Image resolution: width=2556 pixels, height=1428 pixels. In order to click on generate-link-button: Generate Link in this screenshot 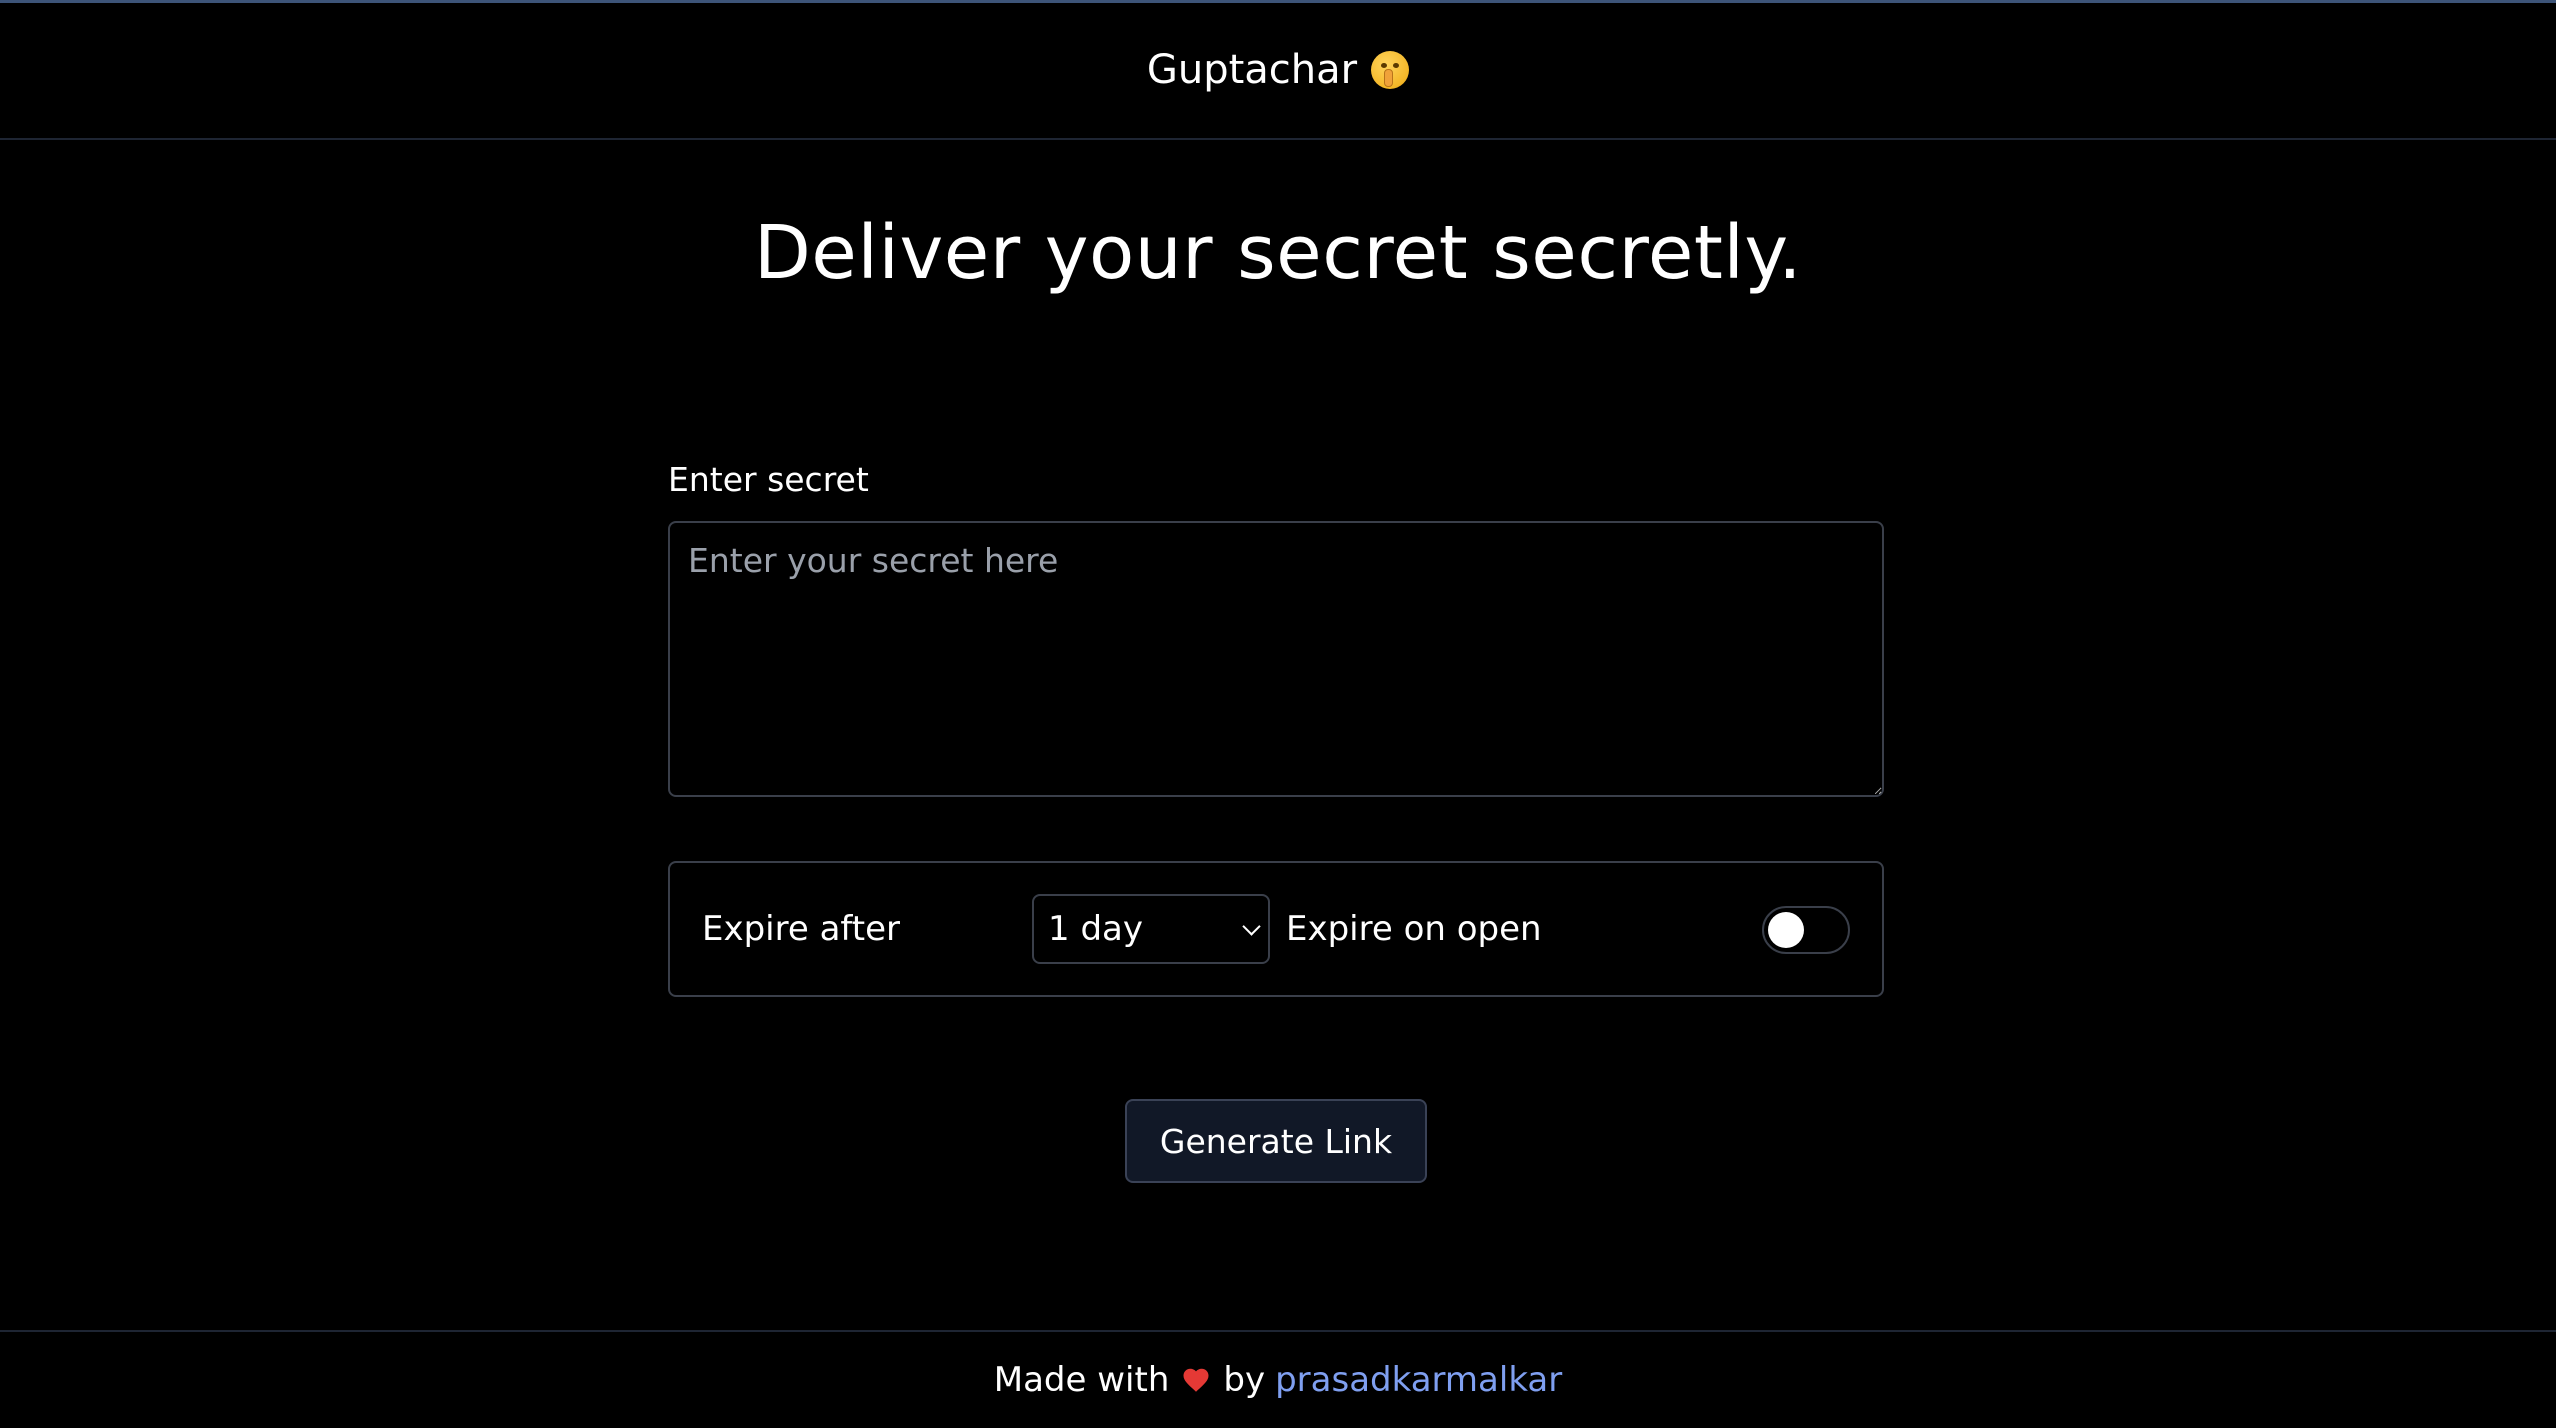, I will do `click(1276, 1141)`.